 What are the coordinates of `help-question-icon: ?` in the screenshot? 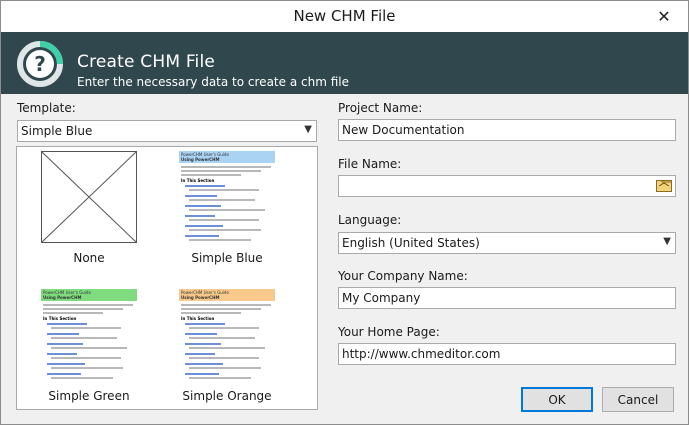 It's located at (40, 64).